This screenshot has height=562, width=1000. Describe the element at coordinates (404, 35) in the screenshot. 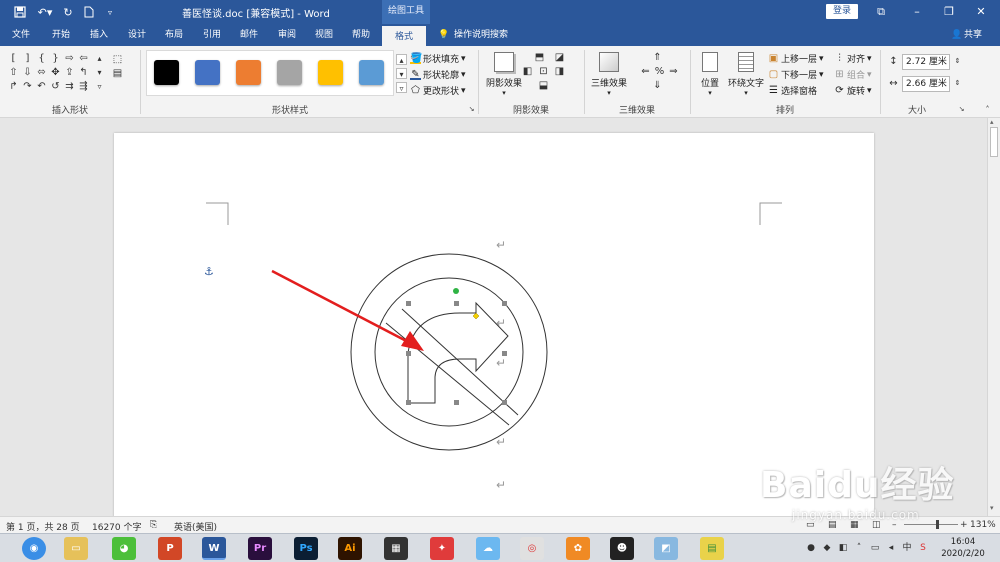

I see `tab-format: 格式` at that location.